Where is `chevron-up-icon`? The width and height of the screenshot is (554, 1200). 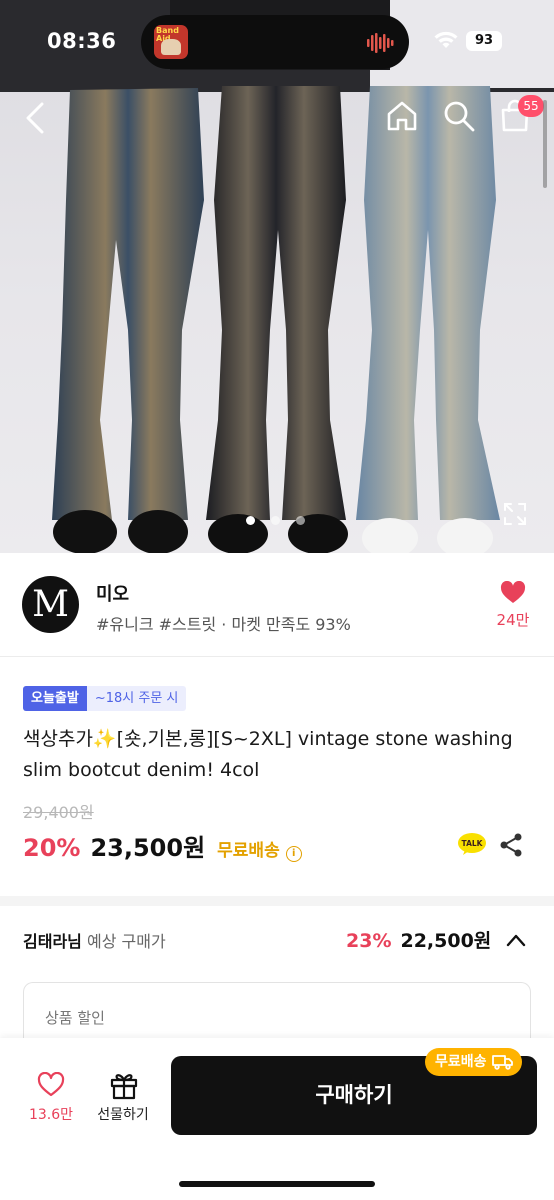 chevron-up-icon is located at coordinates (516, 940).